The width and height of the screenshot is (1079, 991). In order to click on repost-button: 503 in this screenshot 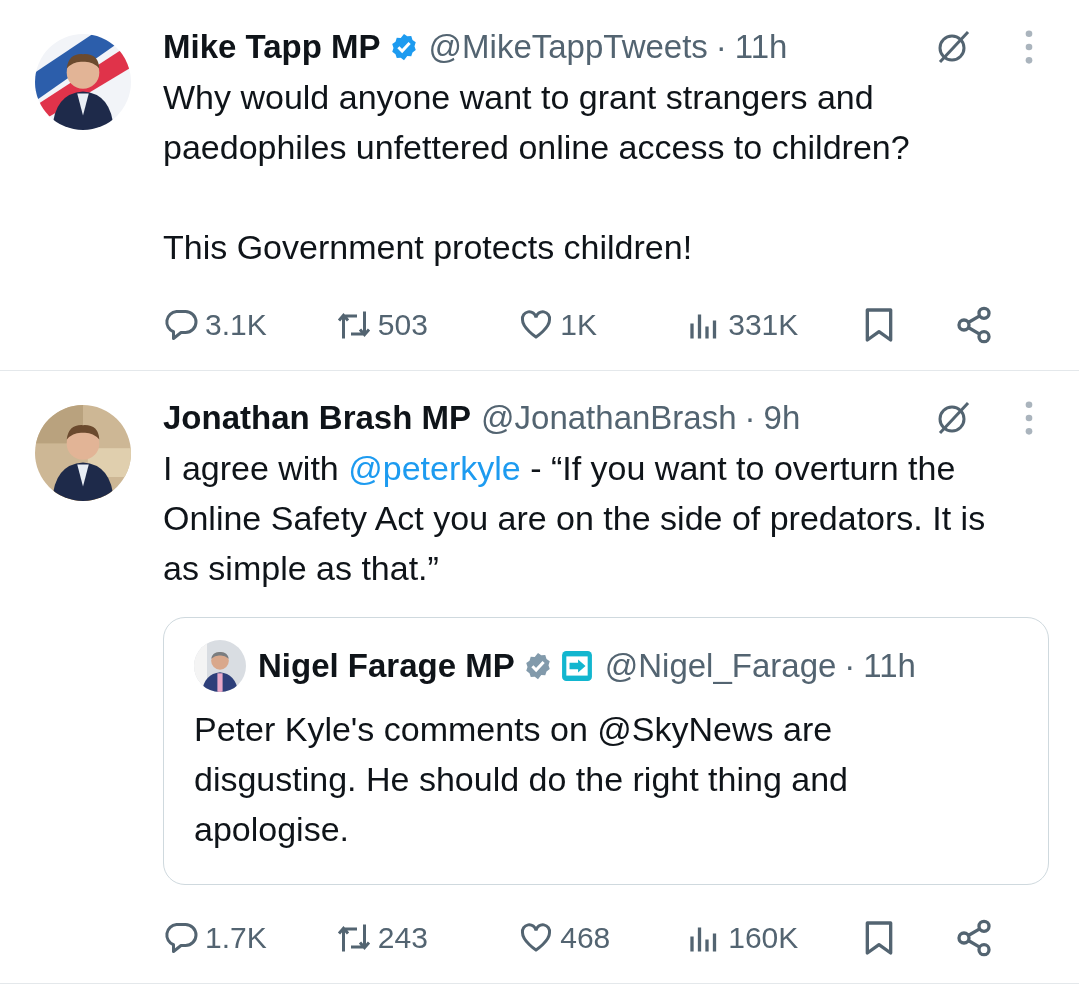, I will do `click(427, 325)`.